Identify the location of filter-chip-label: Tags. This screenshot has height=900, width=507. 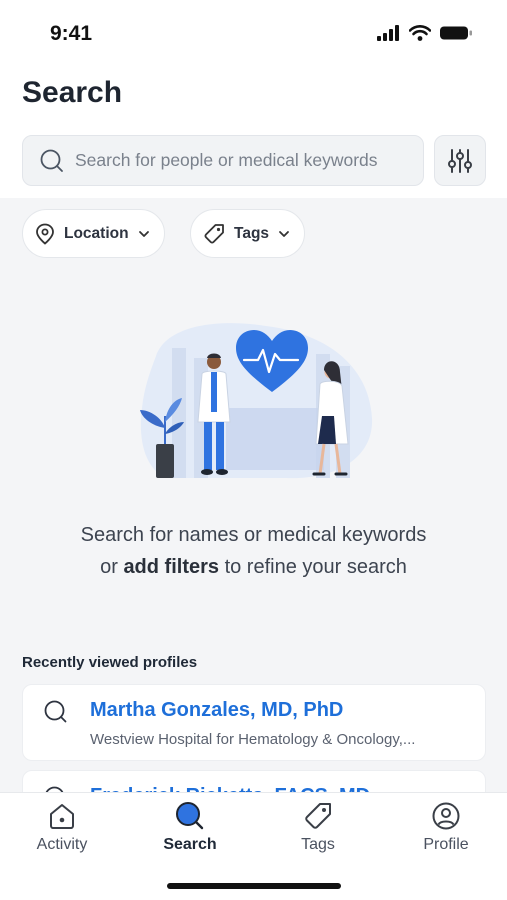
(252, 233).